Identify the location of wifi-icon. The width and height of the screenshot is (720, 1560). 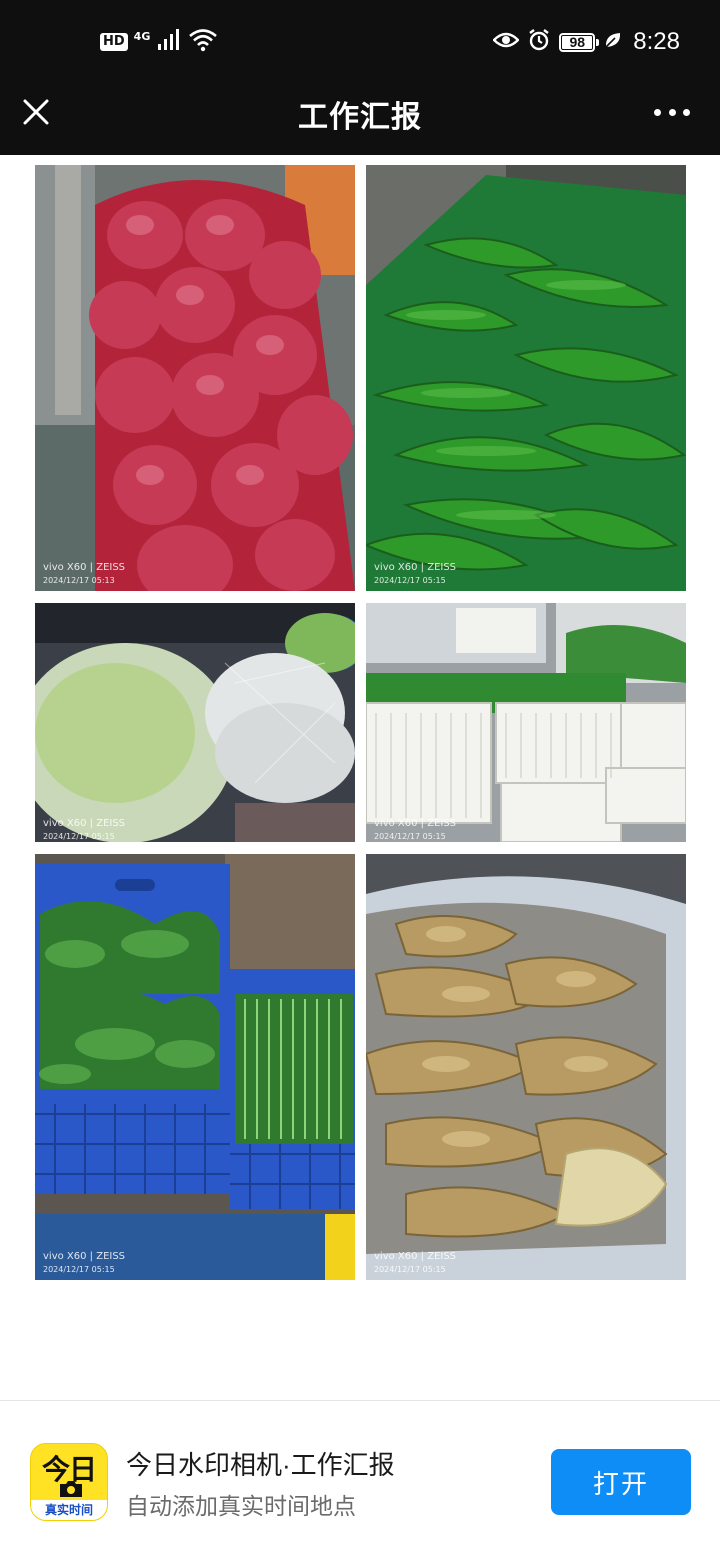
(203, 42).